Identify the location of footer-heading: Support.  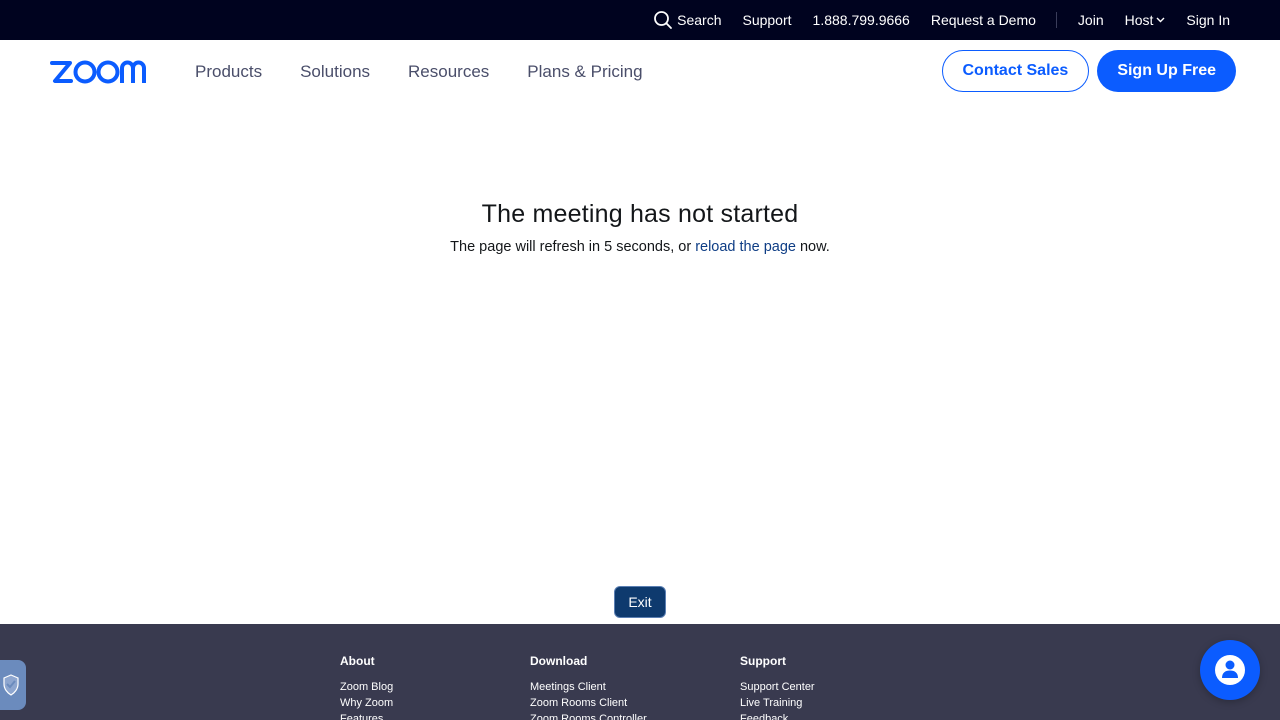
(763, 661).